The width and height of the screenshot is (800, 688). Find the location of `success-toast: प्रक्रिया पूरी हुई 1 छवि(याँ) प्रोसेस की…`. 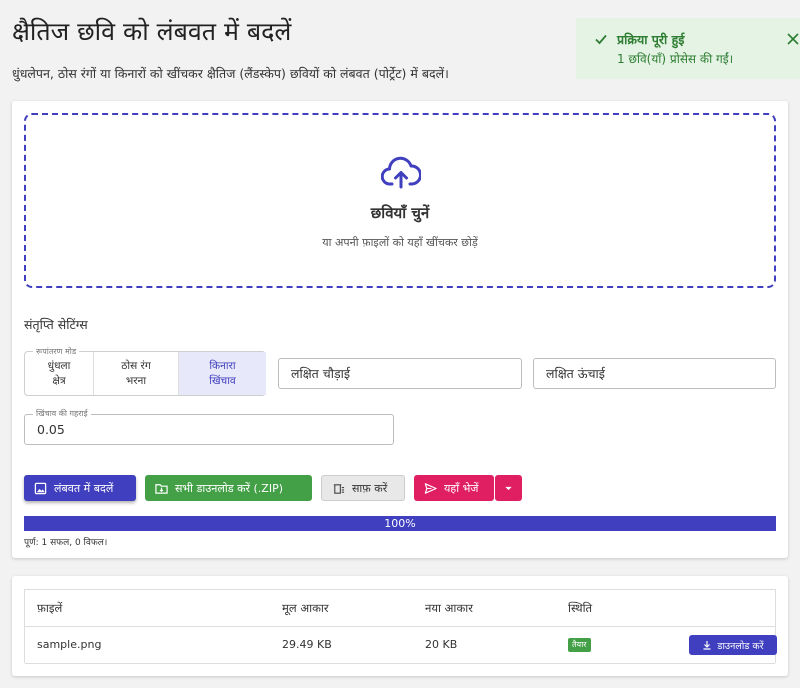

success-toast: प्रक्रिया पूरी हुई 1 छवि(याँ) प्रोसेस की… is located at coordinates (688, 48).